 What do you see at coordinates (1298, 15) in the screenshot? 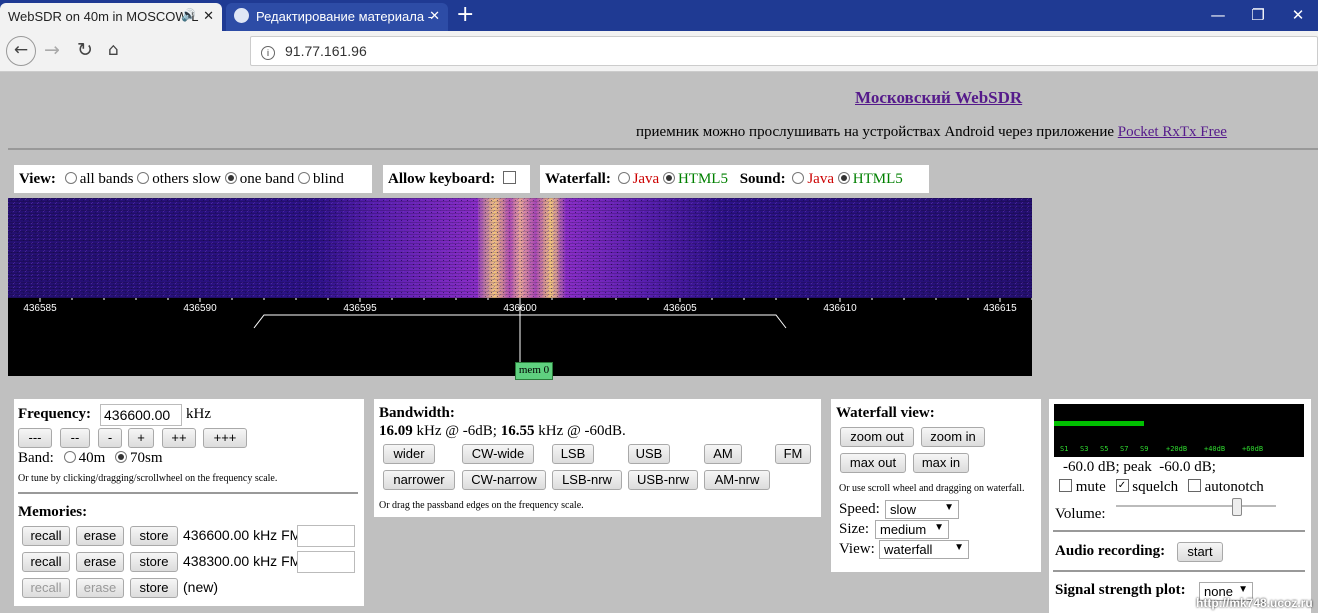
I see `close-window-icon: ✕` at bounding box center [1298, 15].